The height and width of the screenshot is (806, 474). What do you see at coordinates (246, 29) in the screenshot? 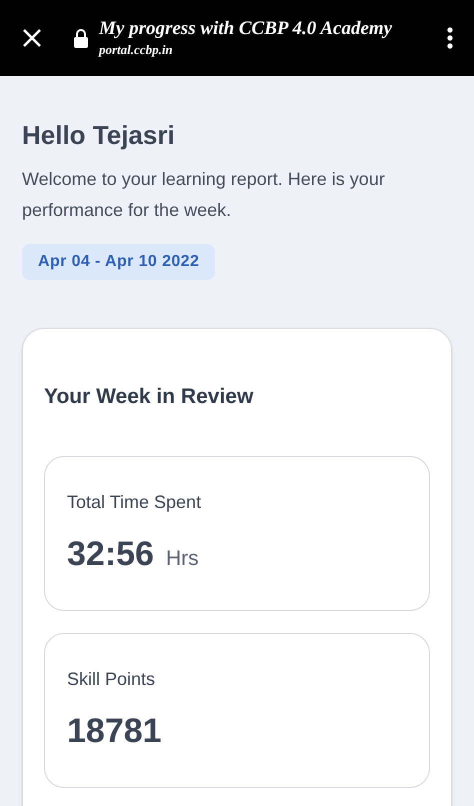
I see `page-title: My progress with CCBP 4.0 Academy` at bounding box center [246, 29].